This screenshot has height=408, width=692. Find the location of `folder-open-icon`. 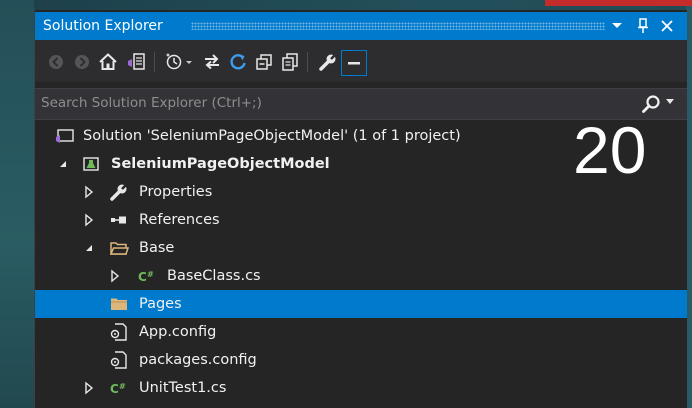

folder-open-icon is located at coordinates (119, 248).